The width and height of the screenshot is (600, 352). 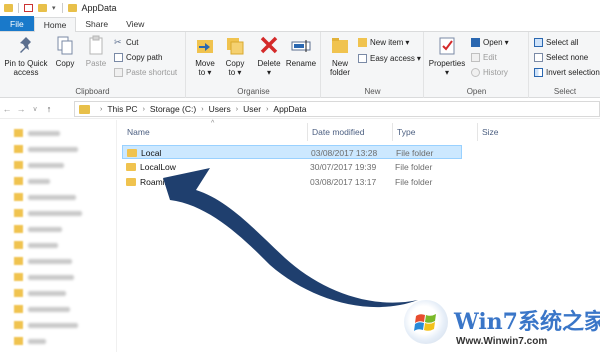 What do you see at coordinates (502, 341) in the screenshot?
I see `watermark-url: Www.Winwin7.com` at bounding box center [502, 341].